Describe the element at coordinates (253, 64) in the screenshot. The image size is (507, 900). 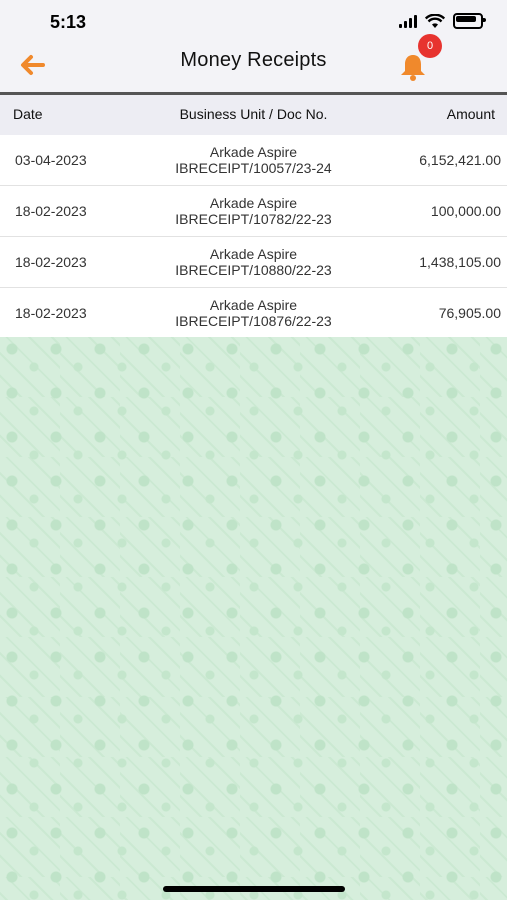
I see `navigation-bar: Money Receipts 0` at that location.